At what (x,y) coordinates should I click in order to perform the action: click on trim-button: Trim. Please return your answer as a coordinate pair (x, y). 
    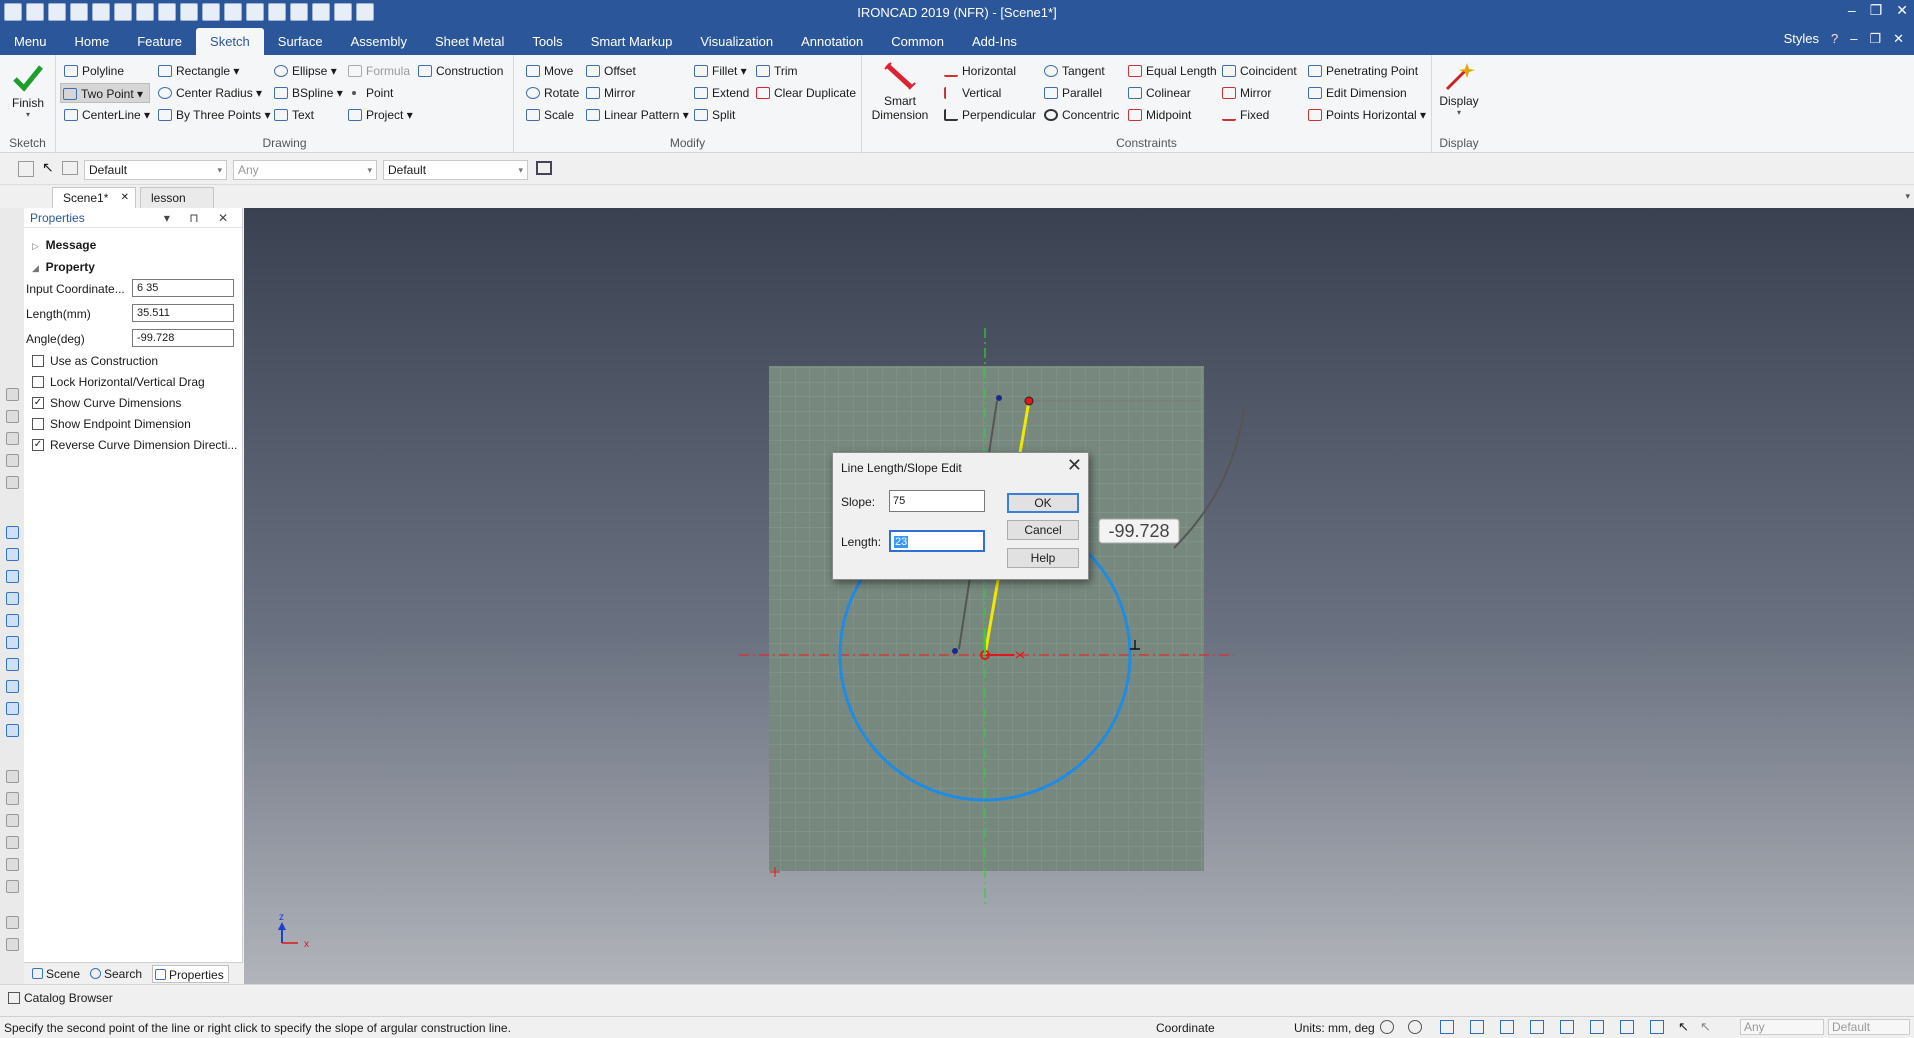
    Looking at the image, I should click on (776, 71).